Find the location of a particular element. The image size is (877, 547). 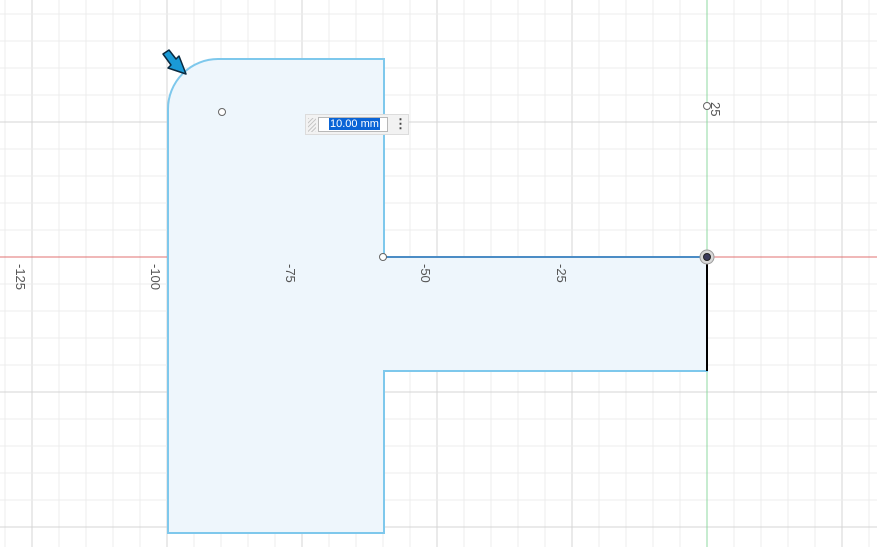

axis-label-minus-125: -125 is located at coordinates (20, 277).